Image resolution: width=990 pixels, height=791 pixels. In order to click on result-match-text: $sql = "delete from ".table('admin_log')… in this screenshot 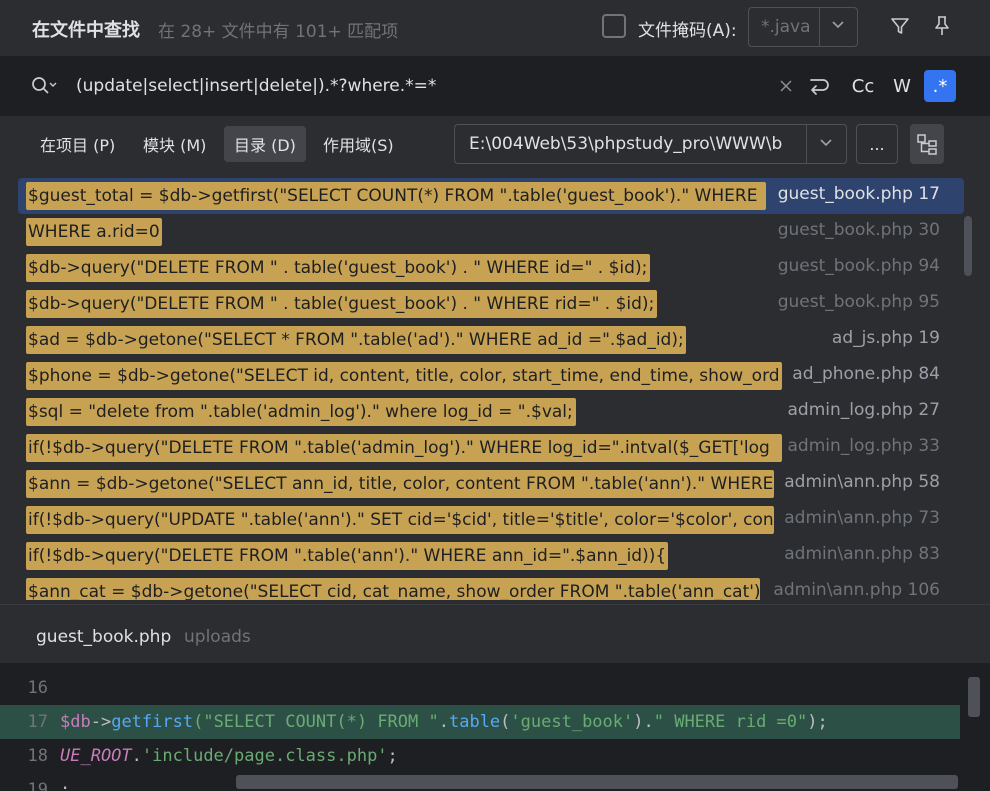, I will do `click(301, 412)`.